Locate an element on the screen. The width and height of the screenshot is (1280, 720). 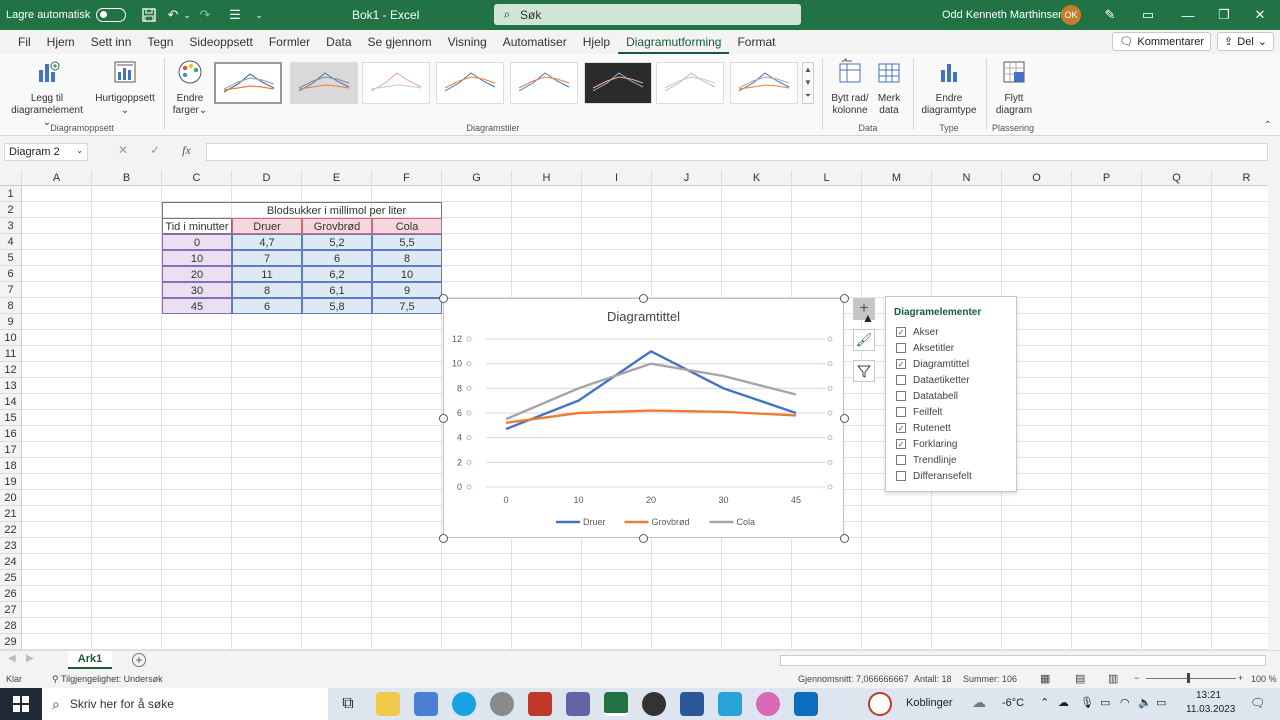
chart-element-option: ✓ Forklaring is located at coordinates (926, 444).